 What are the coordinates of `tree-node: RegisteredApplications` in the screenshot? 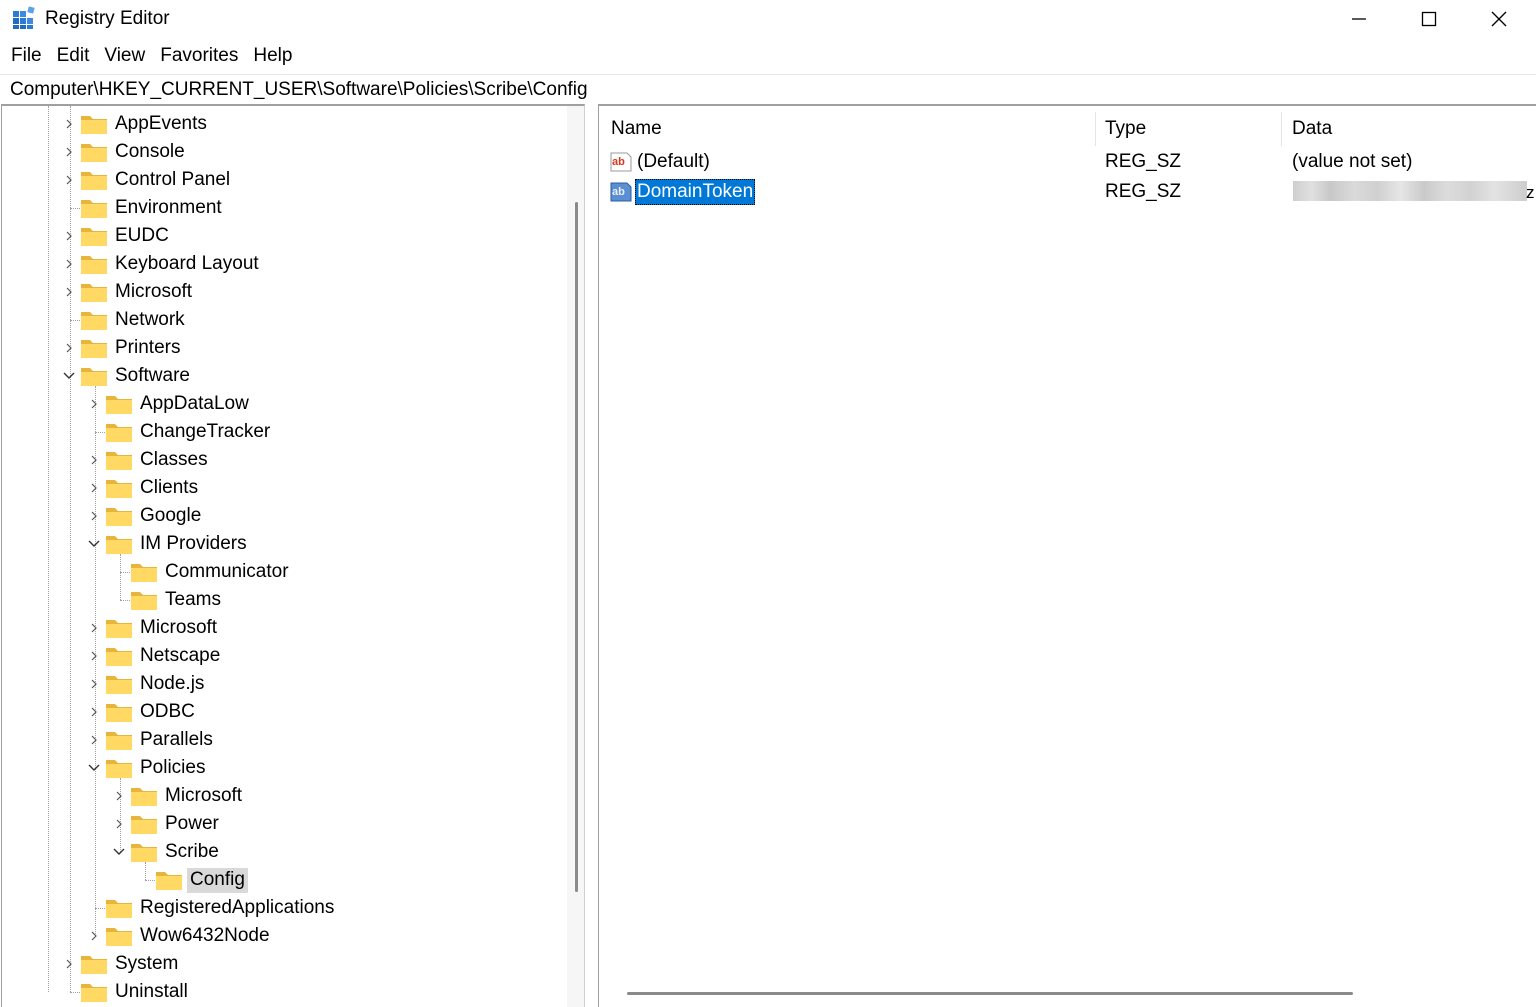 It's located at (210, 908).